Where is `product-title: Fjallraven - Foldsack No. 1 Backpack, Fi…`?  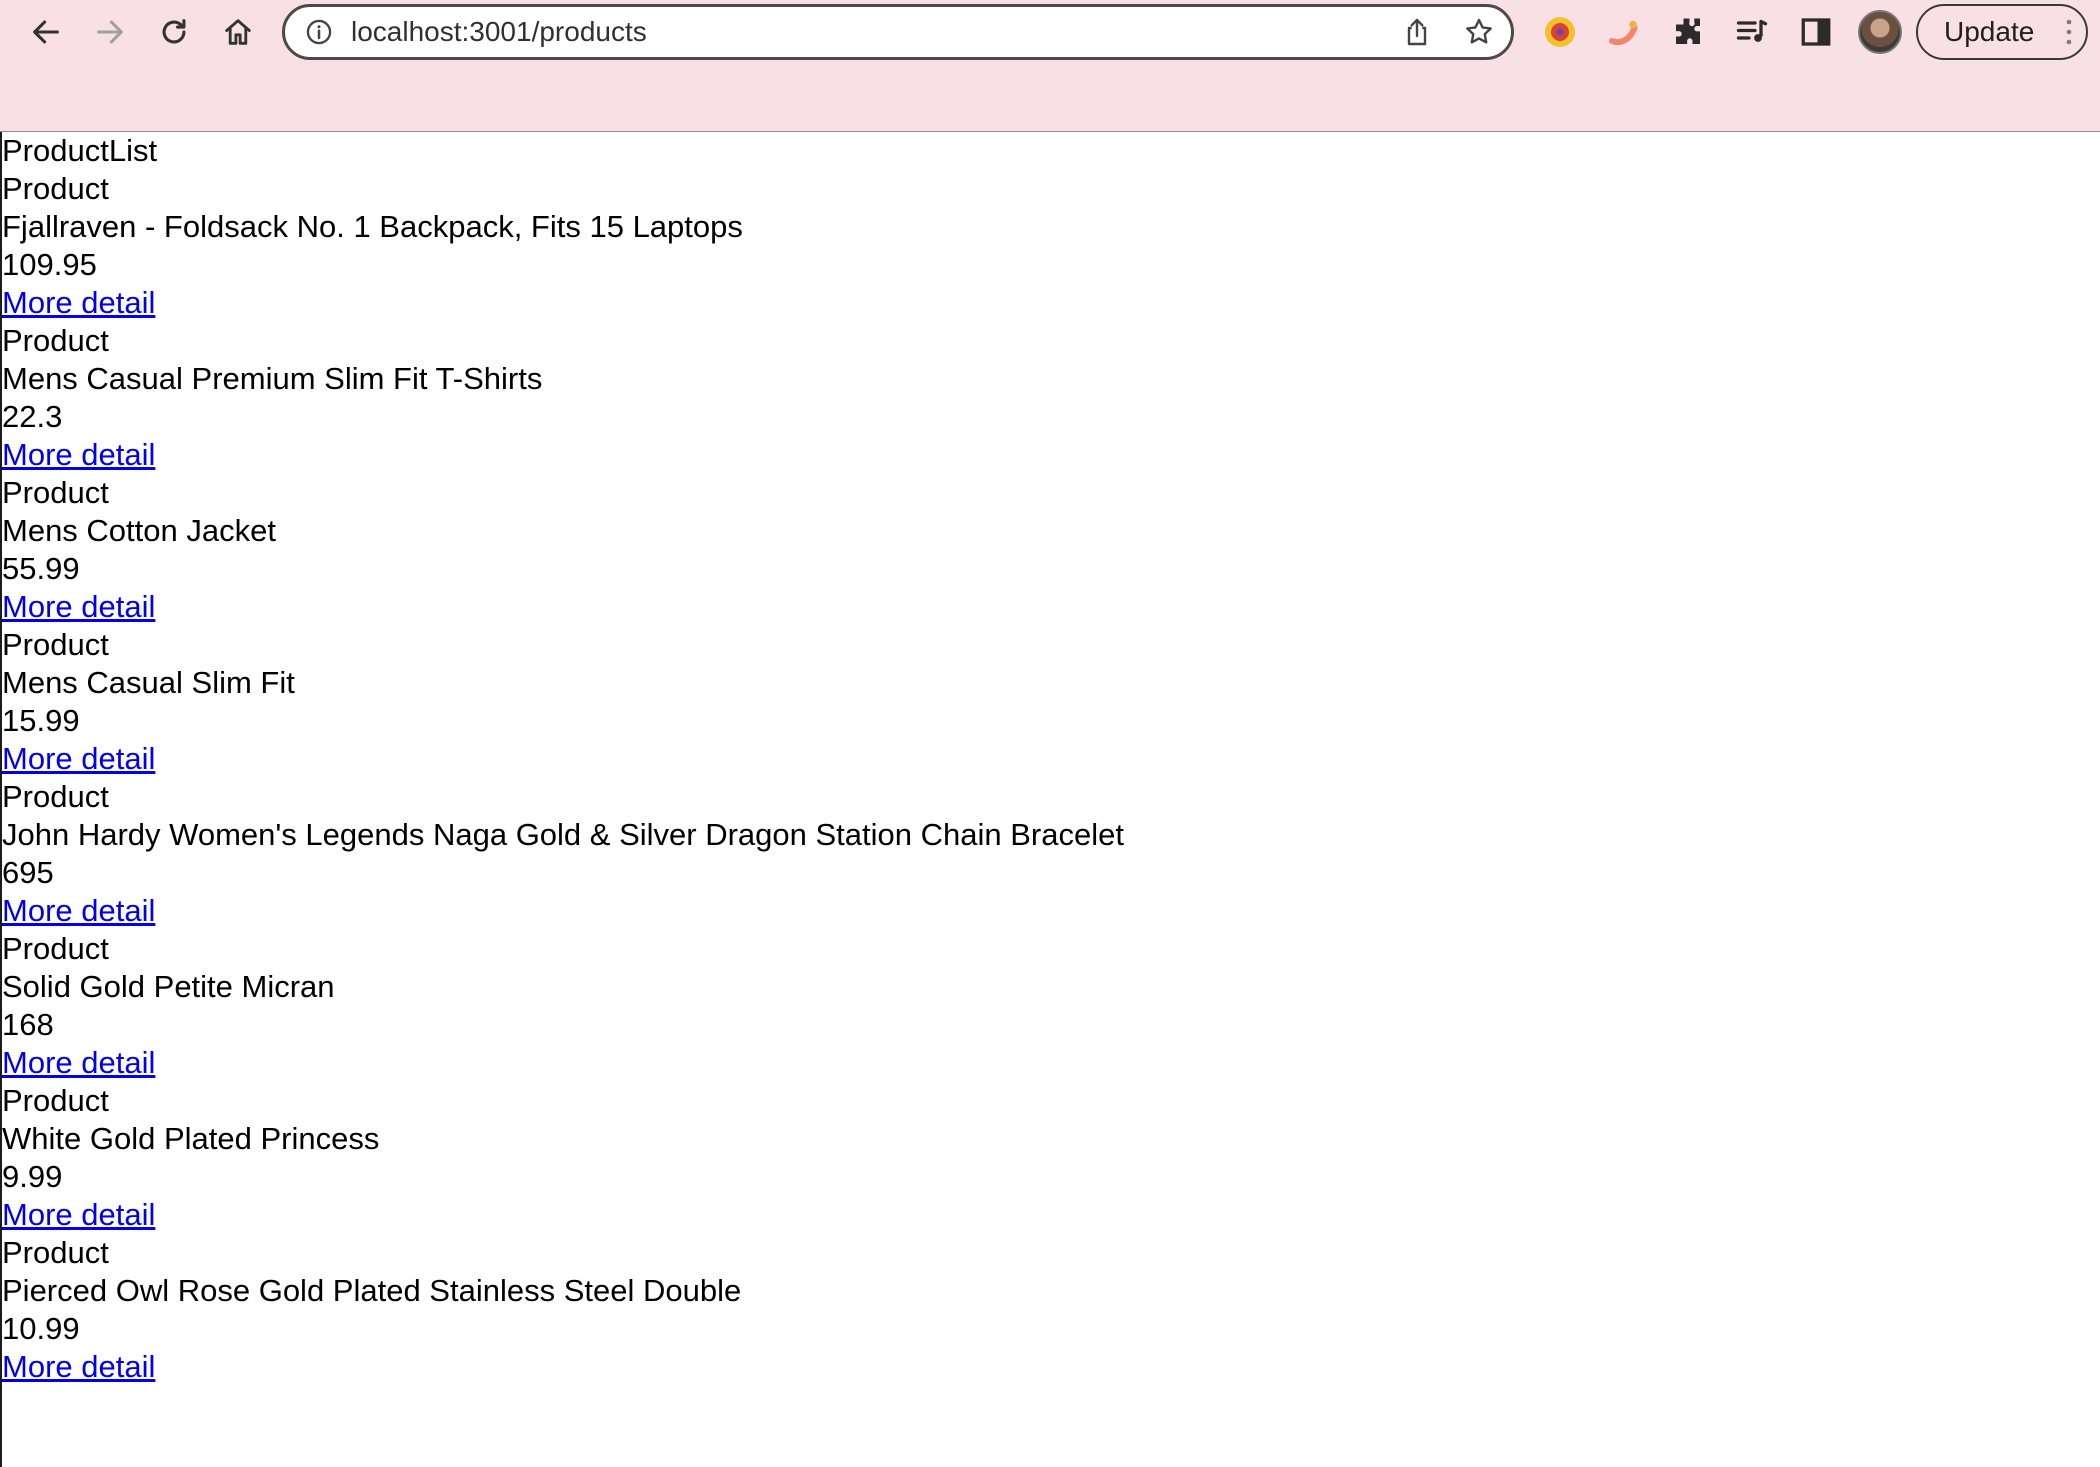
product-title: Fjallraven - Foldsack No. 1 Backpack, Fi… is located at coordinates (372, 226).